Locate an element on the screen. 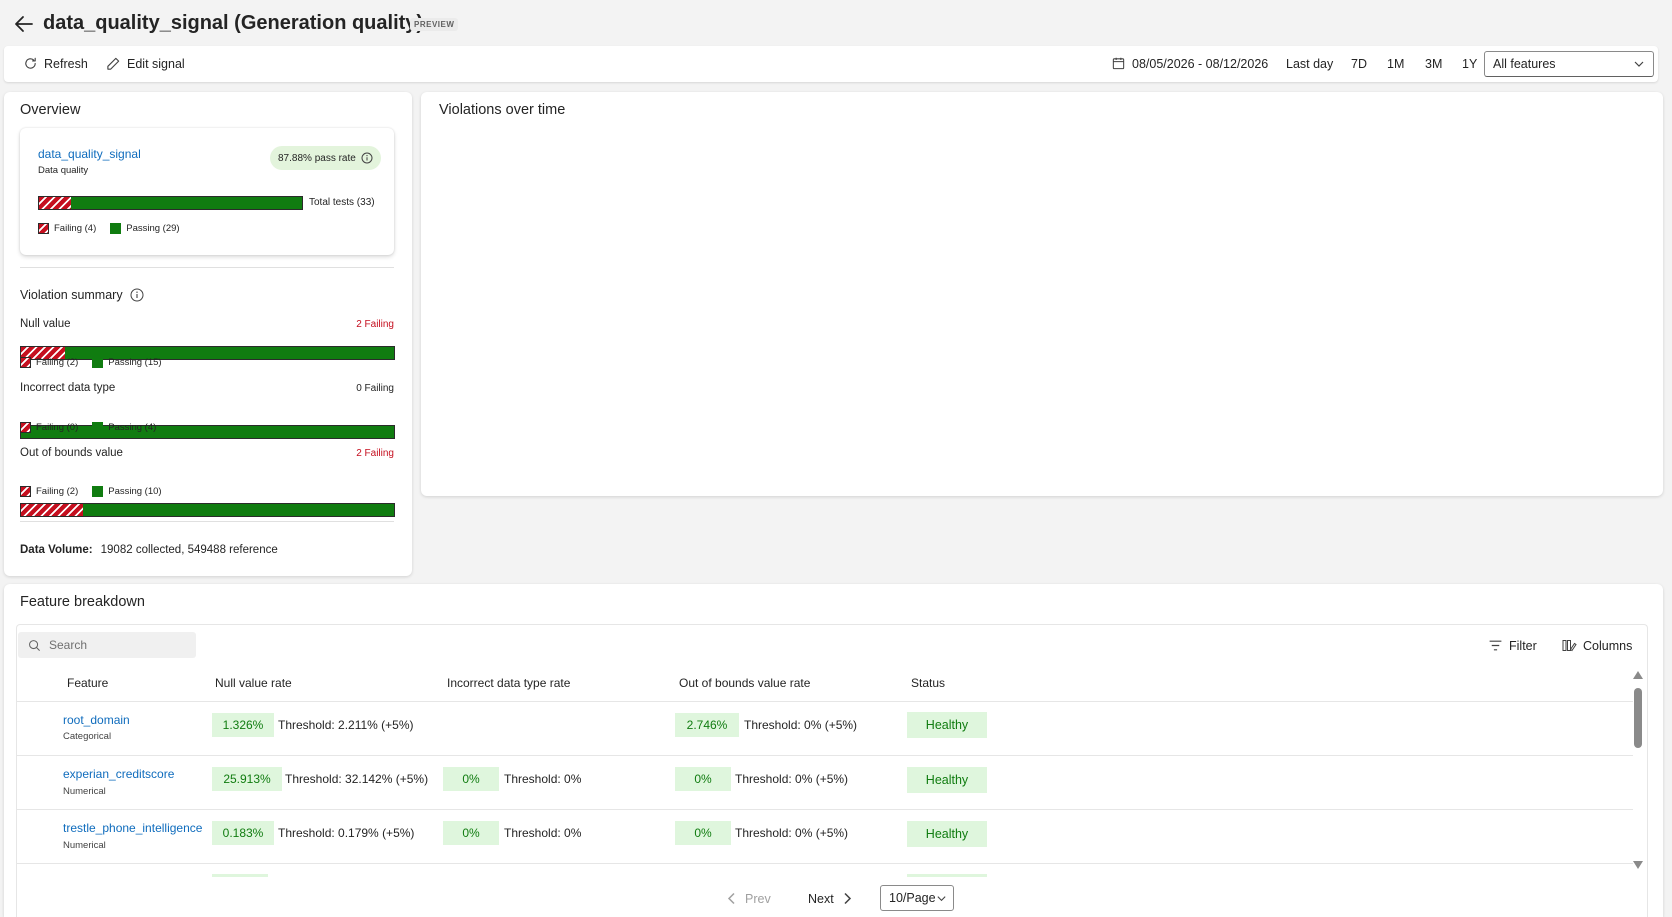  overview-legend: Failing (4) Passing (29) is located at coordinates (109, 228).